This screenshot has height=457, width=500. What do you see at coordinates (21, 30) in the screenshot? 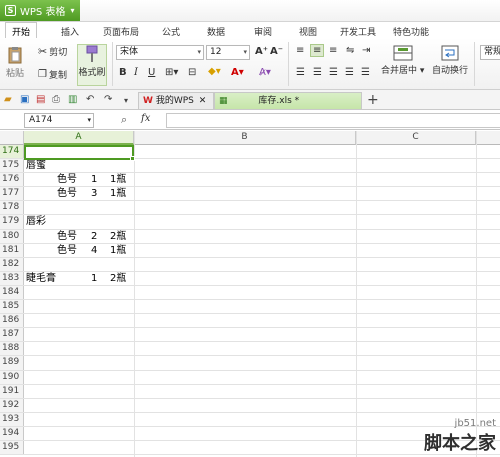
I see `tab-home: 开始` at bounding box center [21, 30].